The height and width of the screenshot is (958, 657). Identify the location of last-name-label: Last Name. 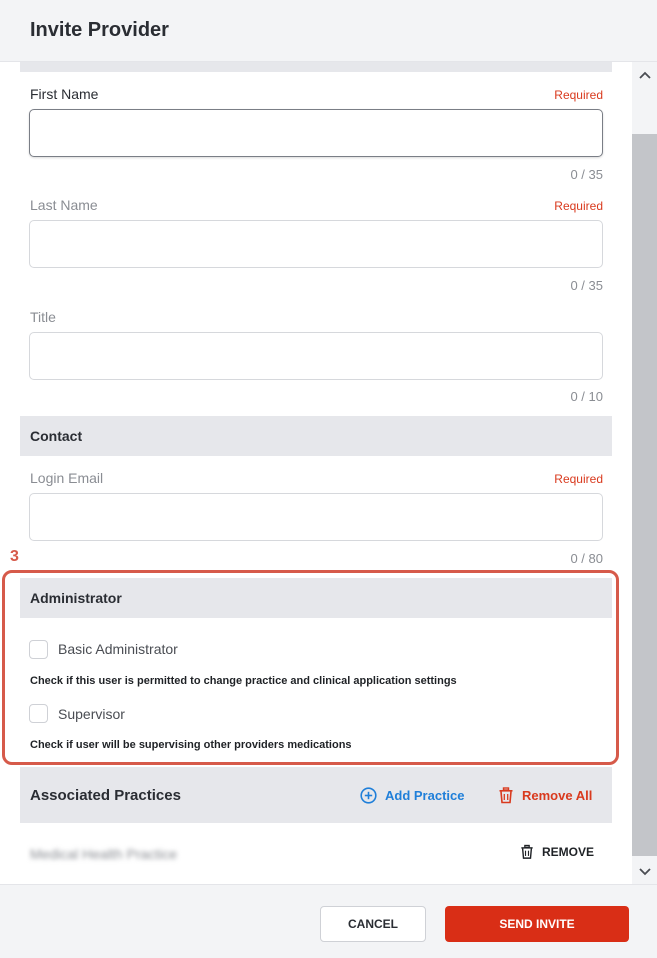
(64, 205).